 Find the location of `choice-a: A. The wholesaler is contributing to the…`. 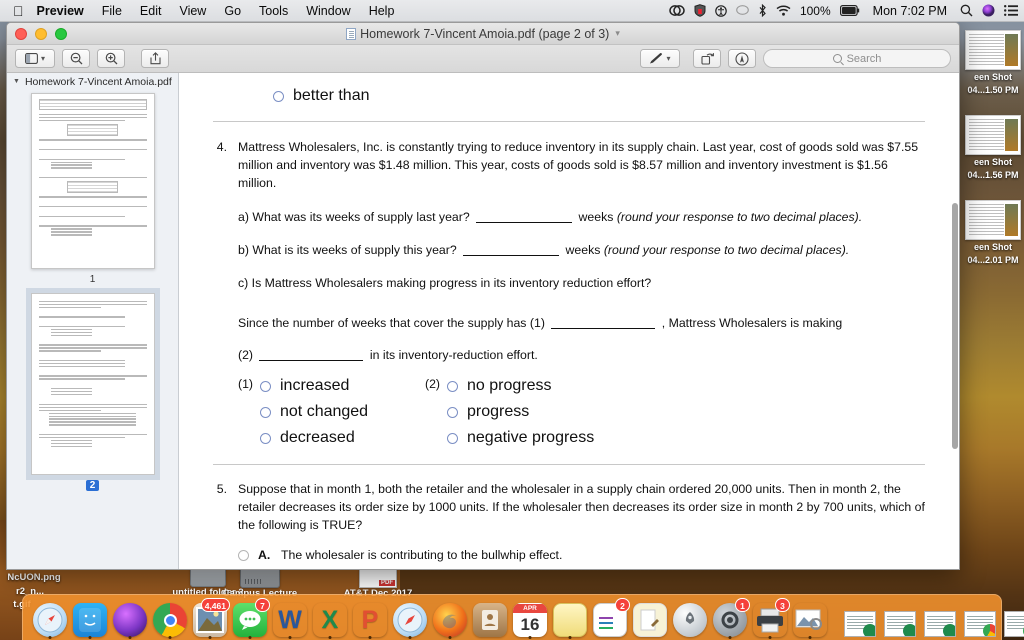

choice-a: A. The wholesaler is contributing to the… is located at coordinates (581, 555).